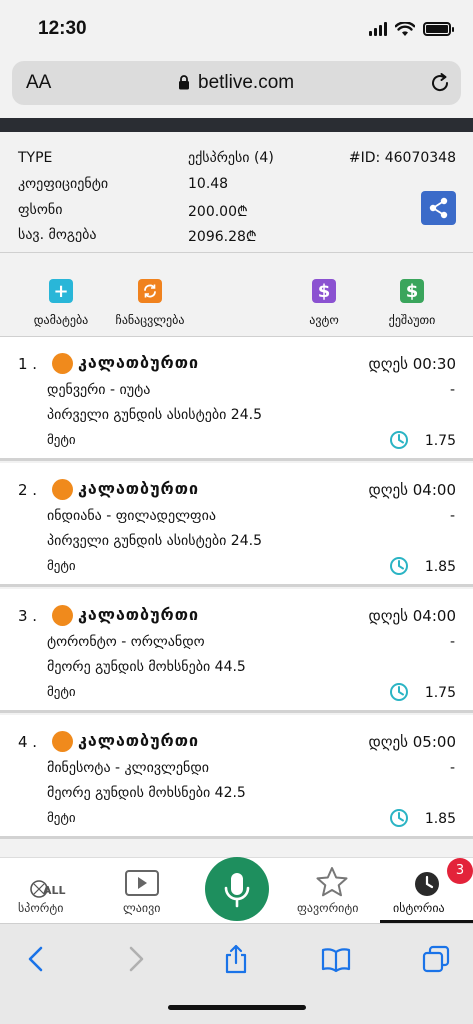 The height and width of the screenshot is (1024, 473). Describe the element at coordinates (336, 959) in the screenshot. I see `bookmarks-icon` at that location.